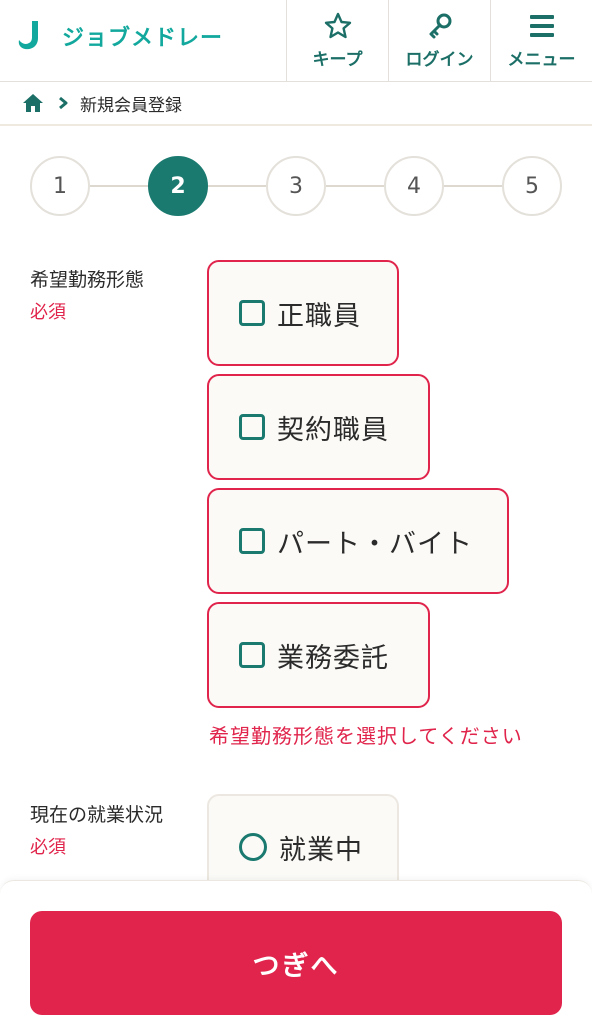 The height and width of the screenshot is (1024, 592). I want to click on home-icon, so click(33, 103).